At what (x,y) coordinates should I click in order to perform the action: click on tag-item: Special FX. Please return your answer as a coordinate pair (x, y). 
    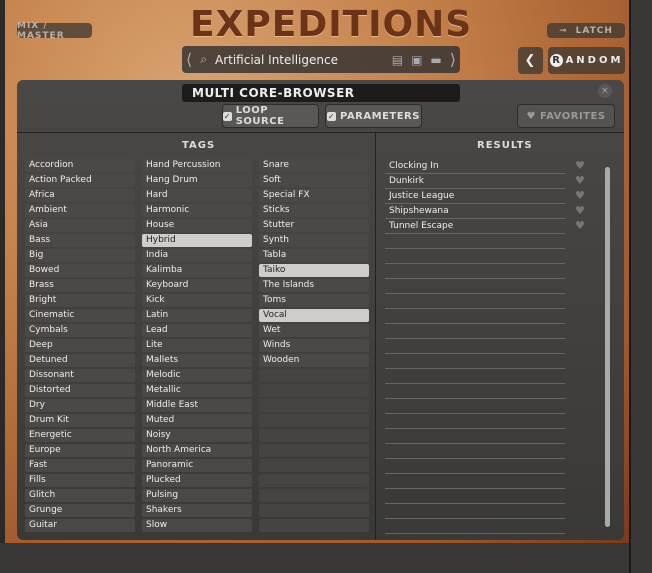
    Looking at the image, I should click on (314, 195).